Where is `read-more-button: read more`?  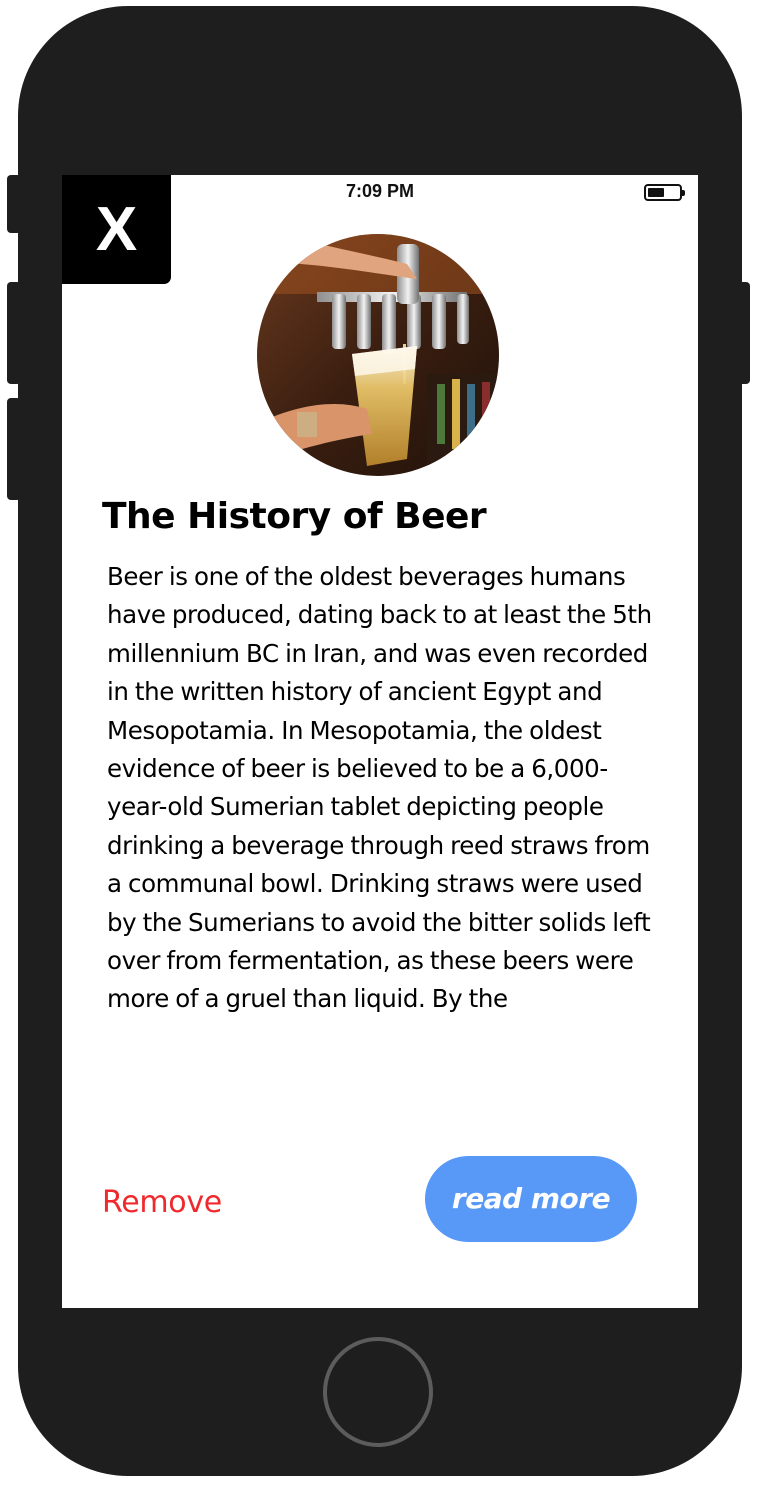 read-more-button: read more is located at coordinates (531, 1199).